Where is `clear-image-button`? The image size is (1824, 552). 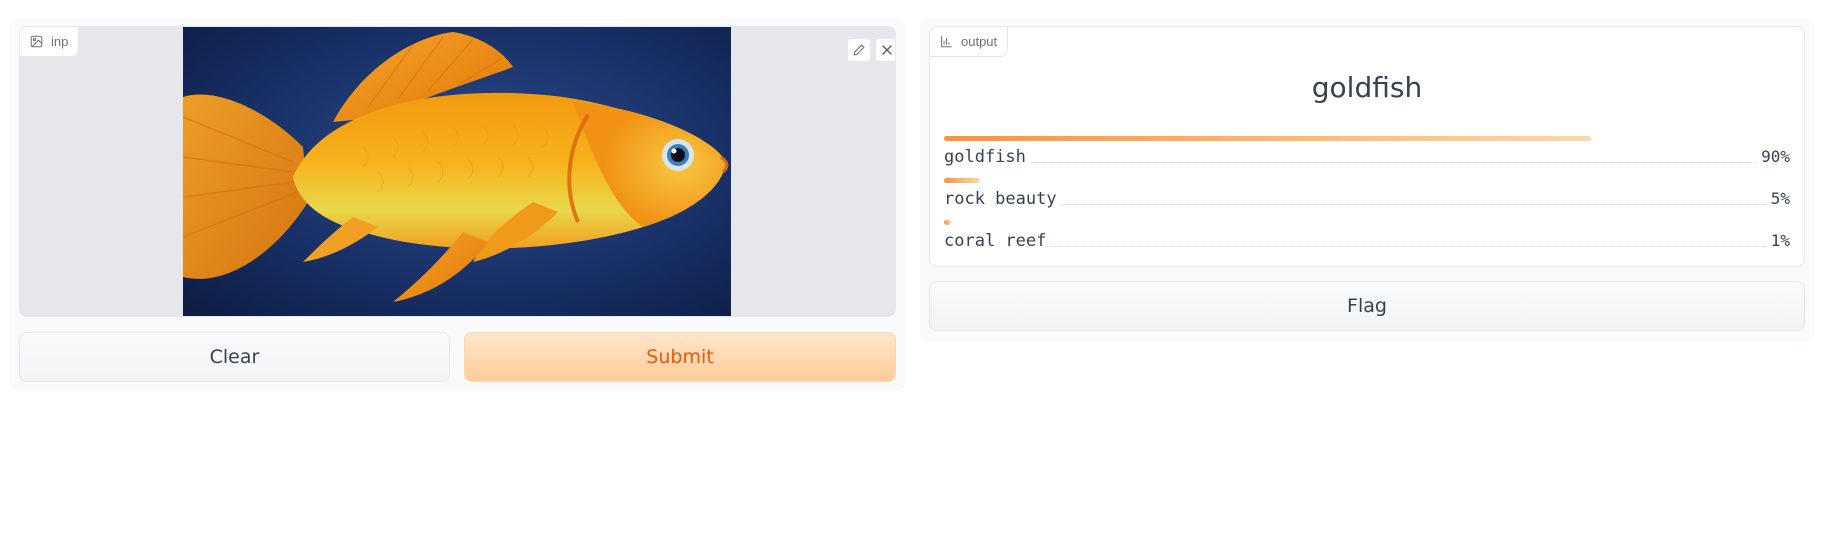
clear-image-button is located at coordinates (885, 50).